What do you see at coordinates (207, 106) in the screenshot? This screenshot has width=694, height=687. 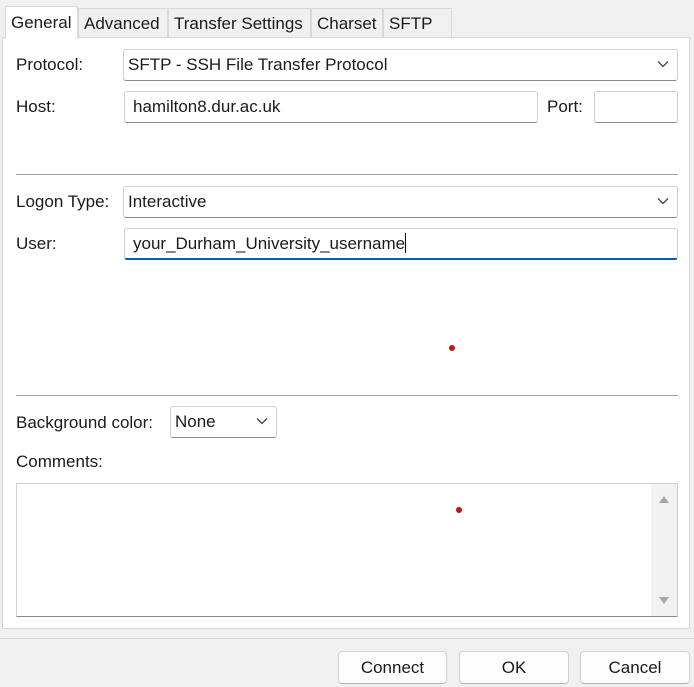 I see `host-value: hamilton8.dur.ac.uk` at bounding box center [207, 106].